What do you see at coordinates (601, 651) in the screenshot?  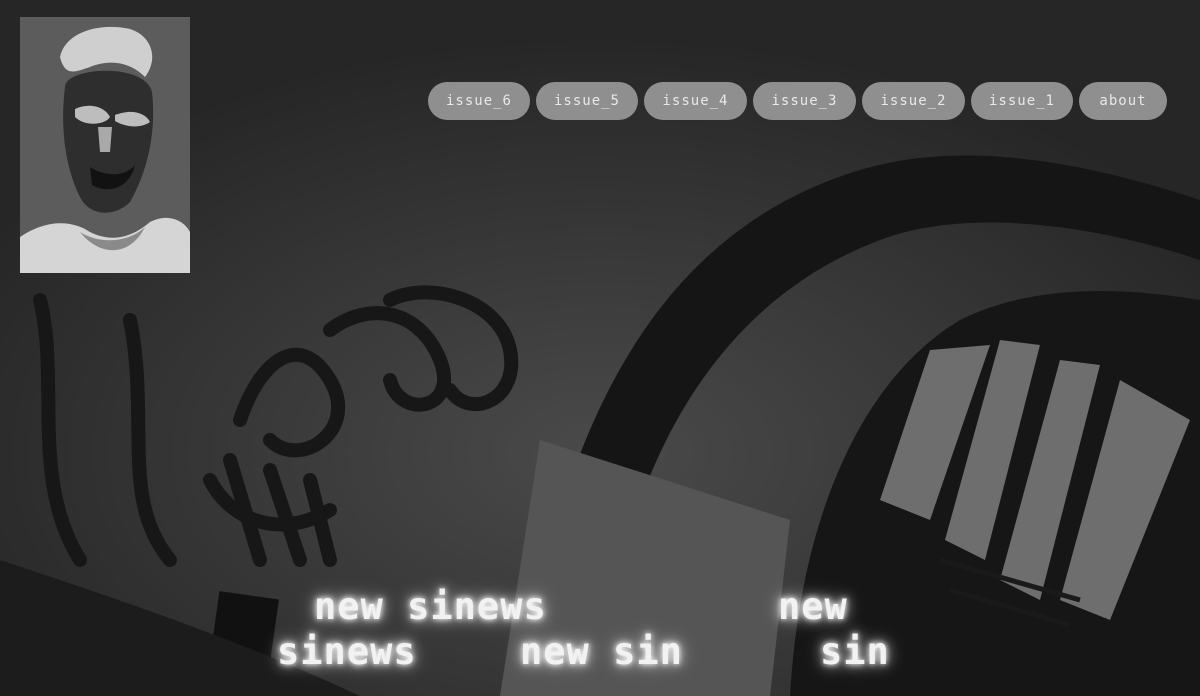 I see `title-line2-mid: new sin` at bounding box center [601, 651].